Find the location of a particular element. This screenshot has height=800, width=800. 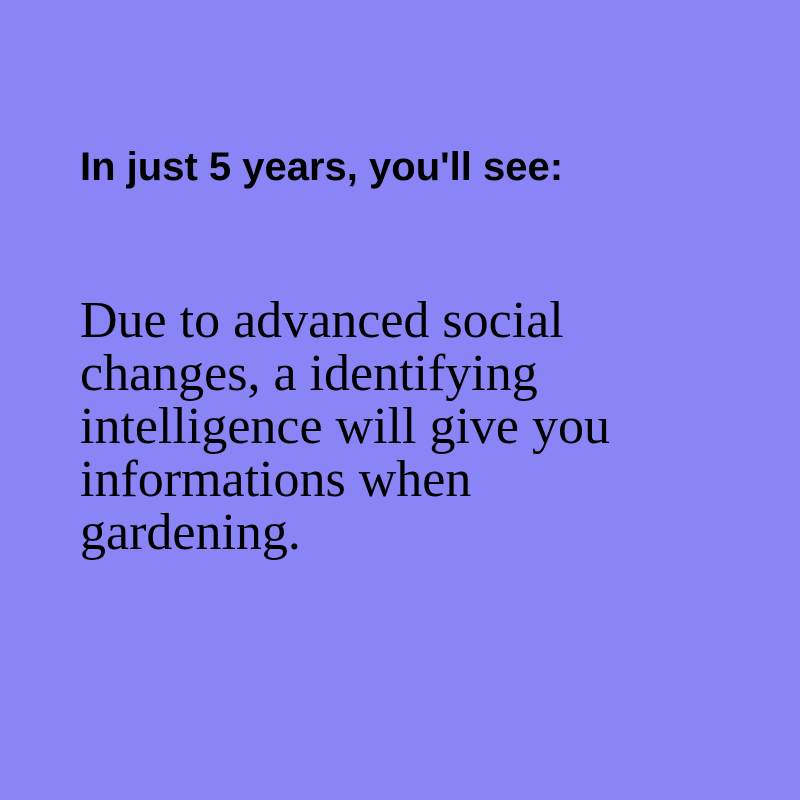

card-body-line: changes, a identifying is located at coordinates (309, 373).